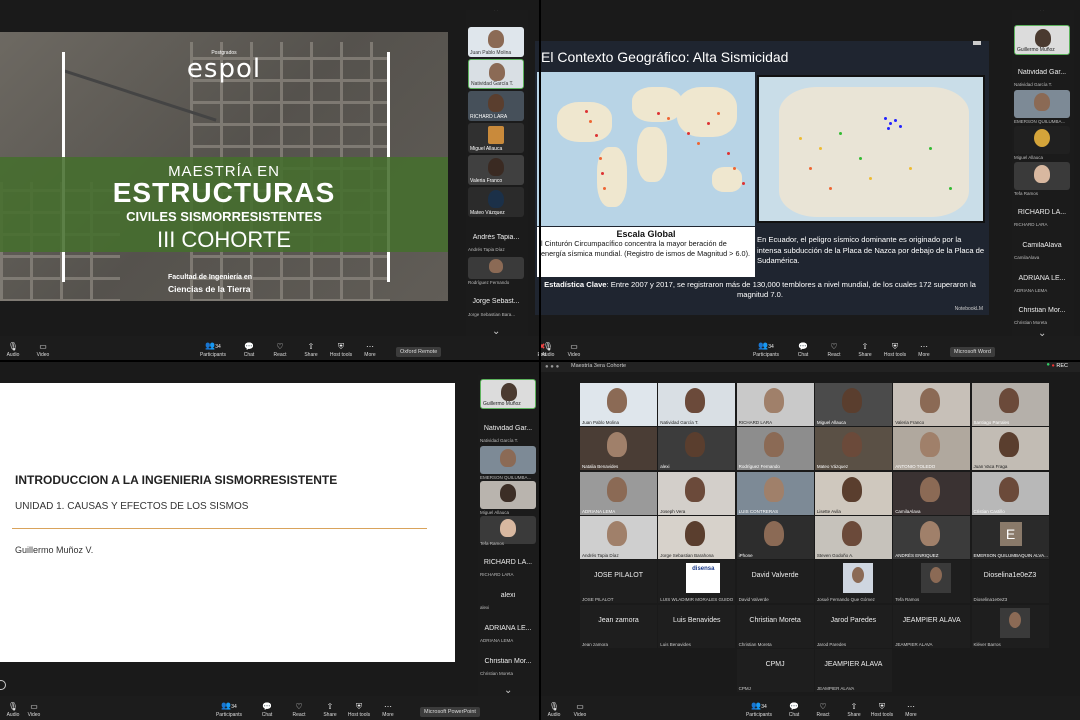 Image resolution: width=1080 pixels, height=720 pixels. I want to click on participant-tile: Mateo Vázquez, so click(496, 202).